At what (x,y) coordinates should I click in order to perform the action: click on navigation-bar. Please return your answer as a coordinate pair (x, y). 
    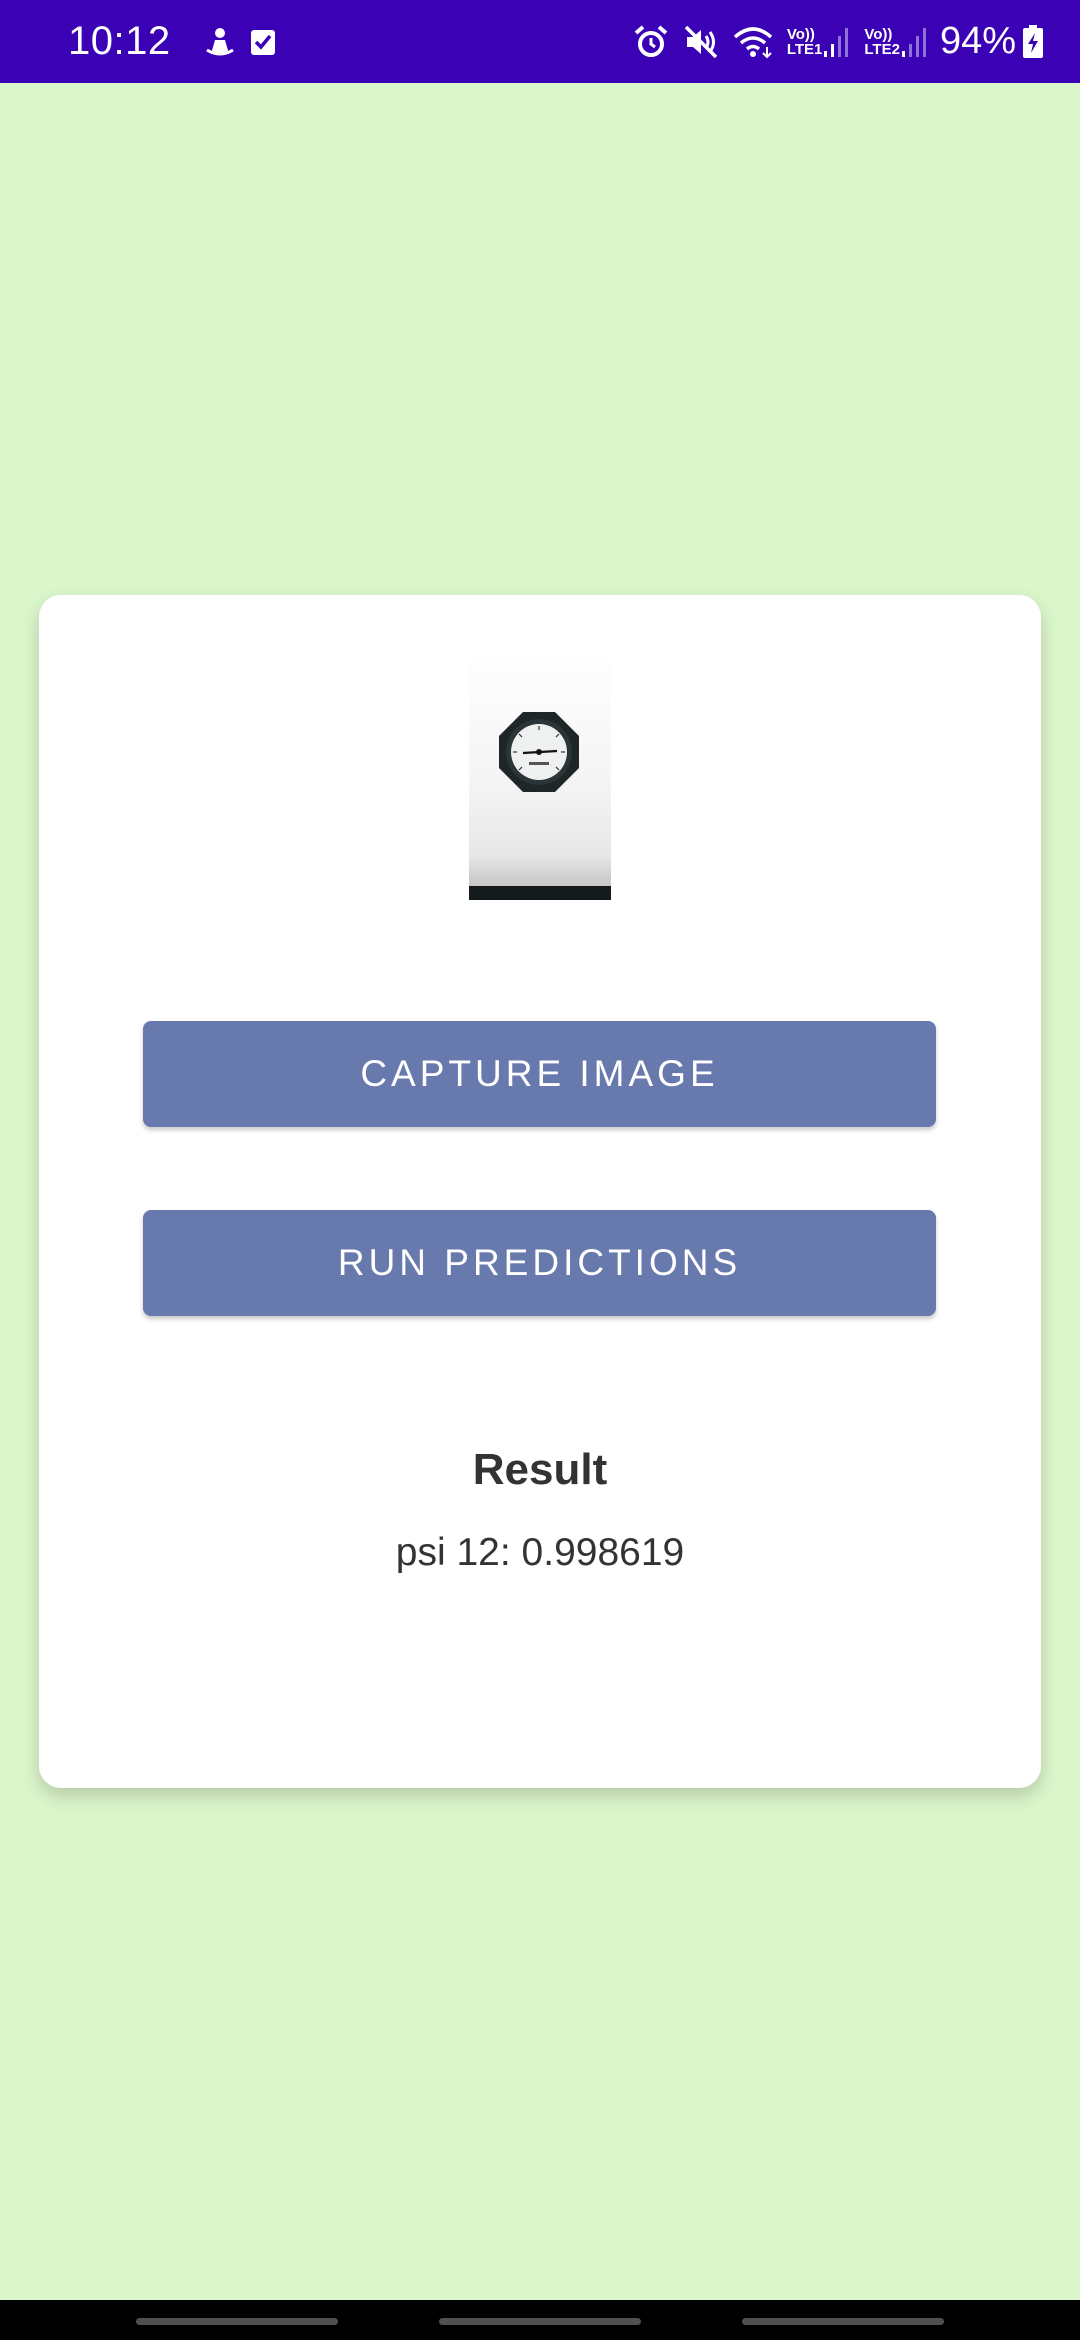
    Looking at the image, I should click on (540, 2320).